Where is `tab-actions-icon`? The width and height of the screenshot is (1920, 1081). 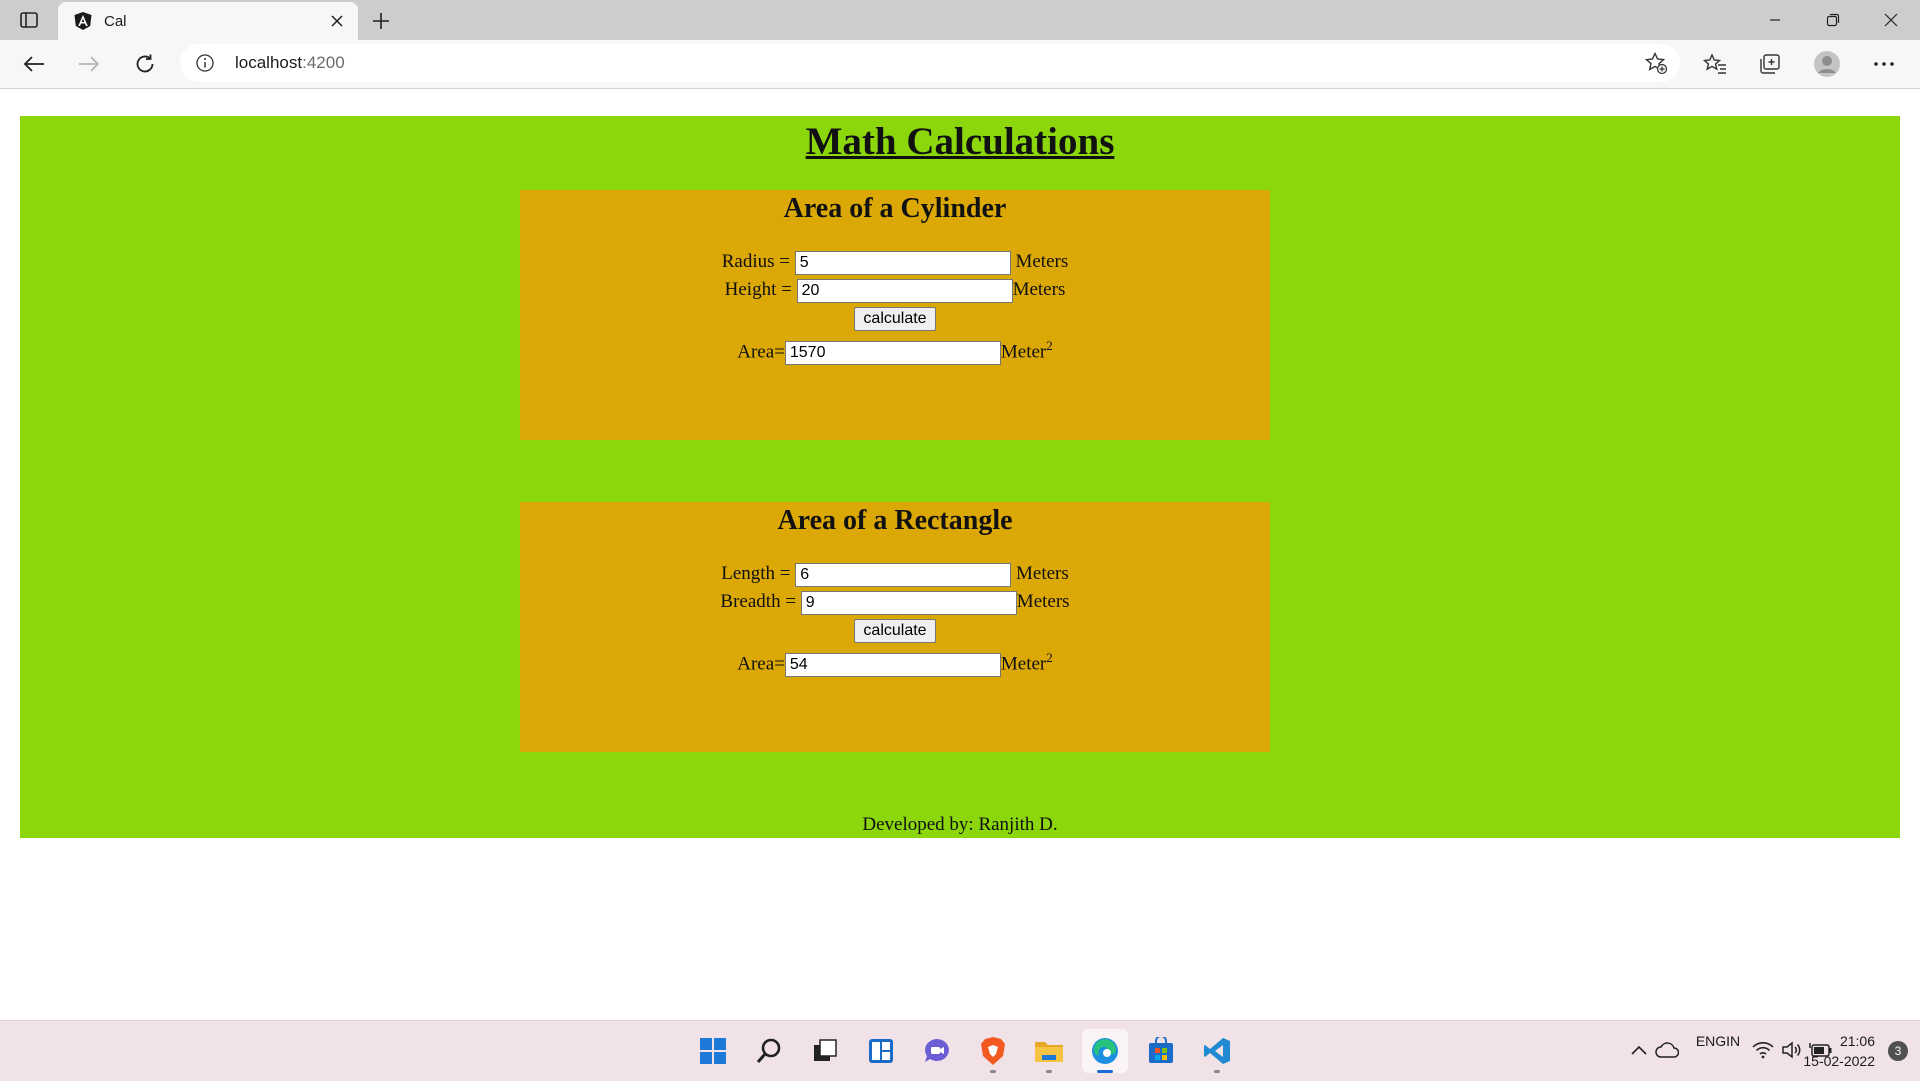
tab-actions-icon is located at coordinates (29, 20).